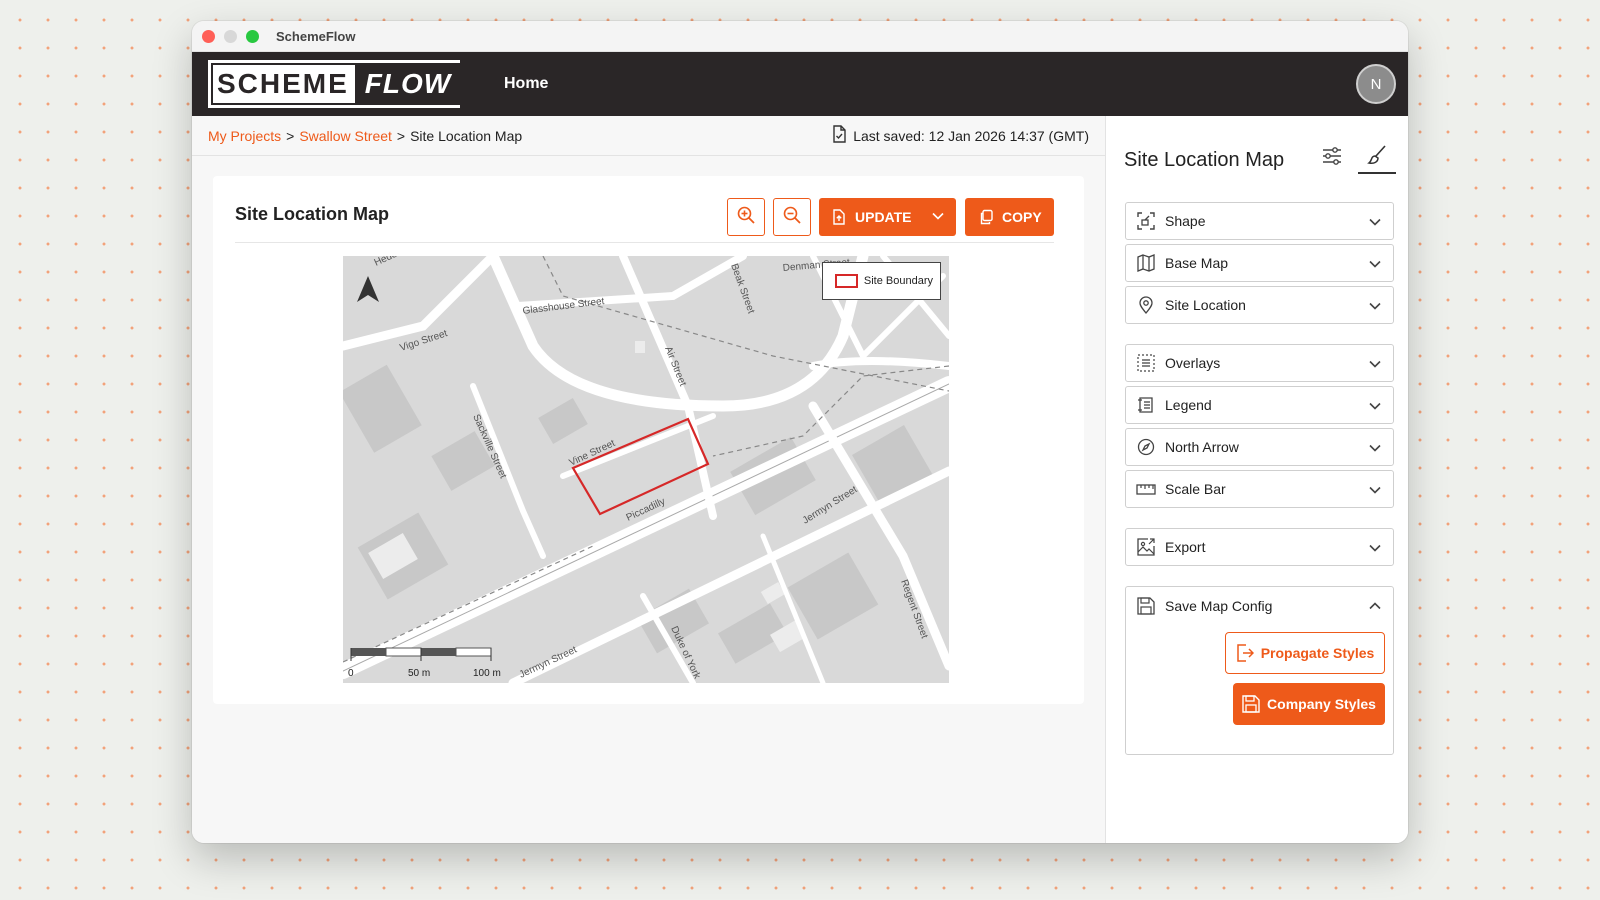 The image size is (1600, 900). What do you see at coordinates (312, 214) in the screenshot?
I see `card-title: Site Location Map` at bounding box center [312, 214].